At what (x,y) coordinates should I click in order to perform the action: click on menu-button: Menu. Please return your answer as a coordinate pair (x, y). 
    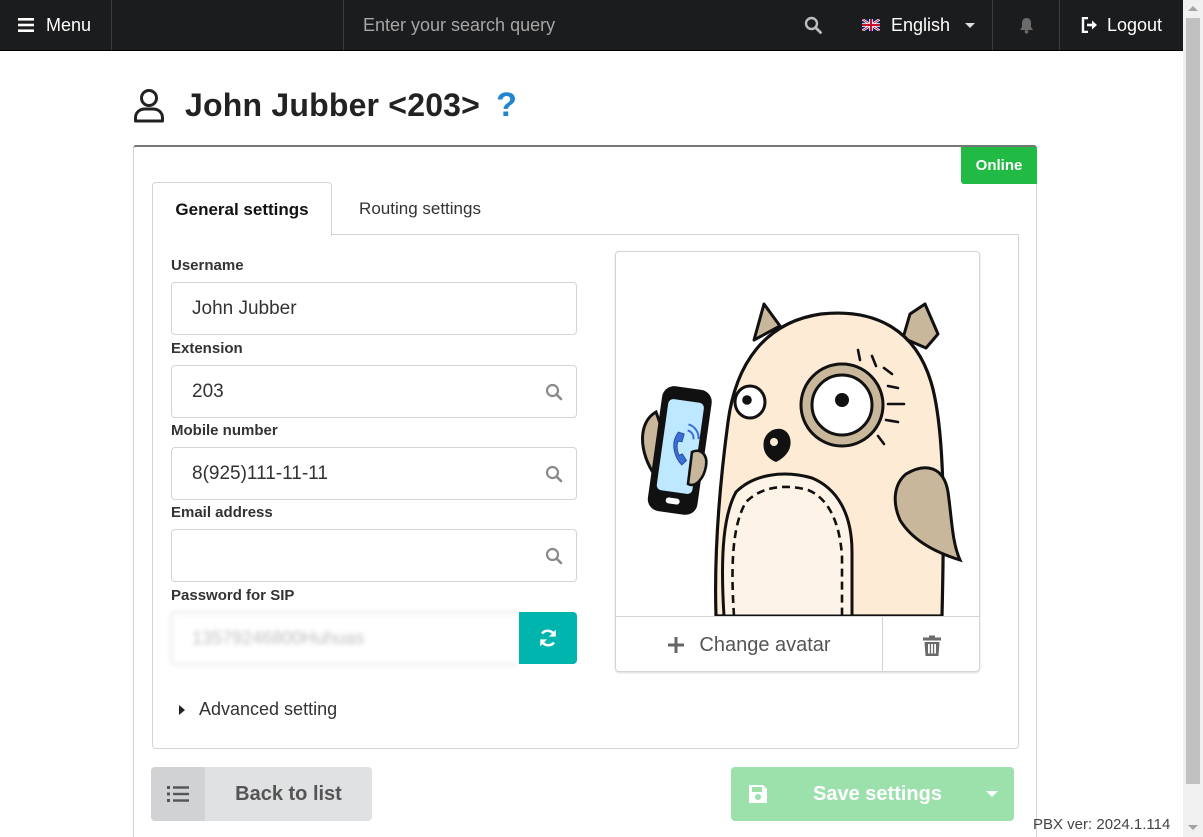
    Looking at the image, I should click on (56, 25).